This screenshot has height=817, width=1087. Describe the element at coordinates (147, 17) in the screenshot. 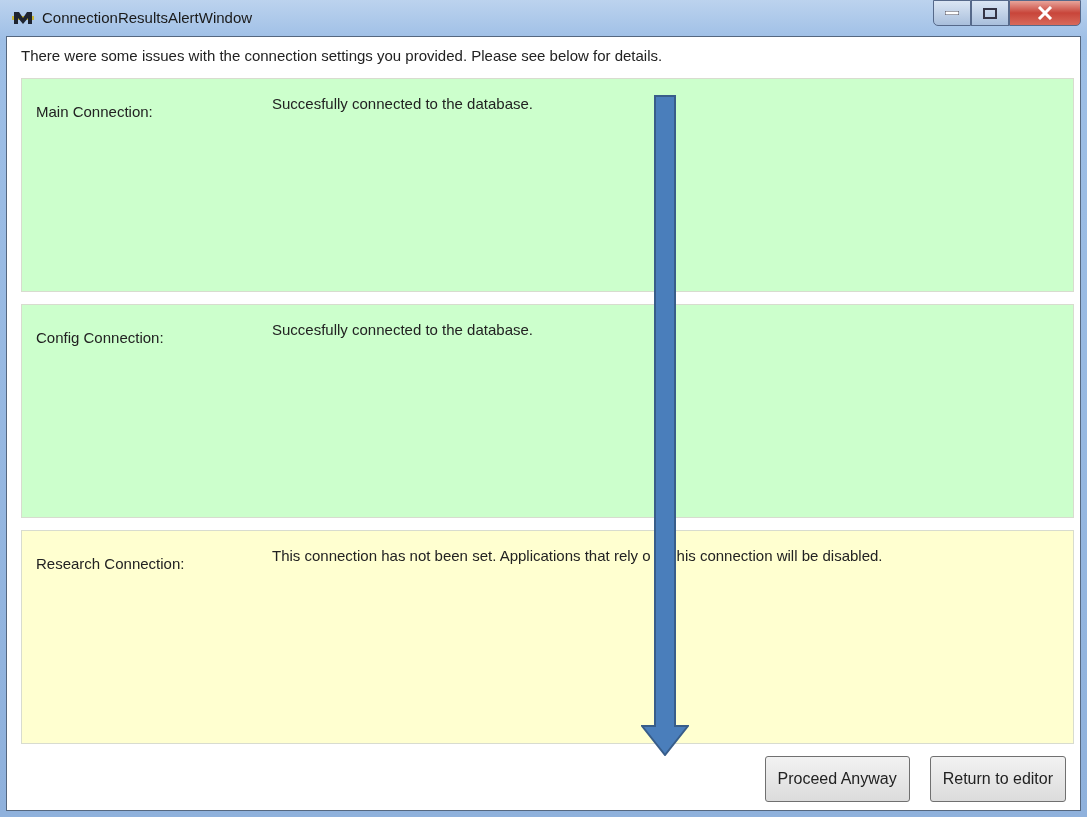

I see `window-title: ConnectionResultsAlertWindow` at that location.